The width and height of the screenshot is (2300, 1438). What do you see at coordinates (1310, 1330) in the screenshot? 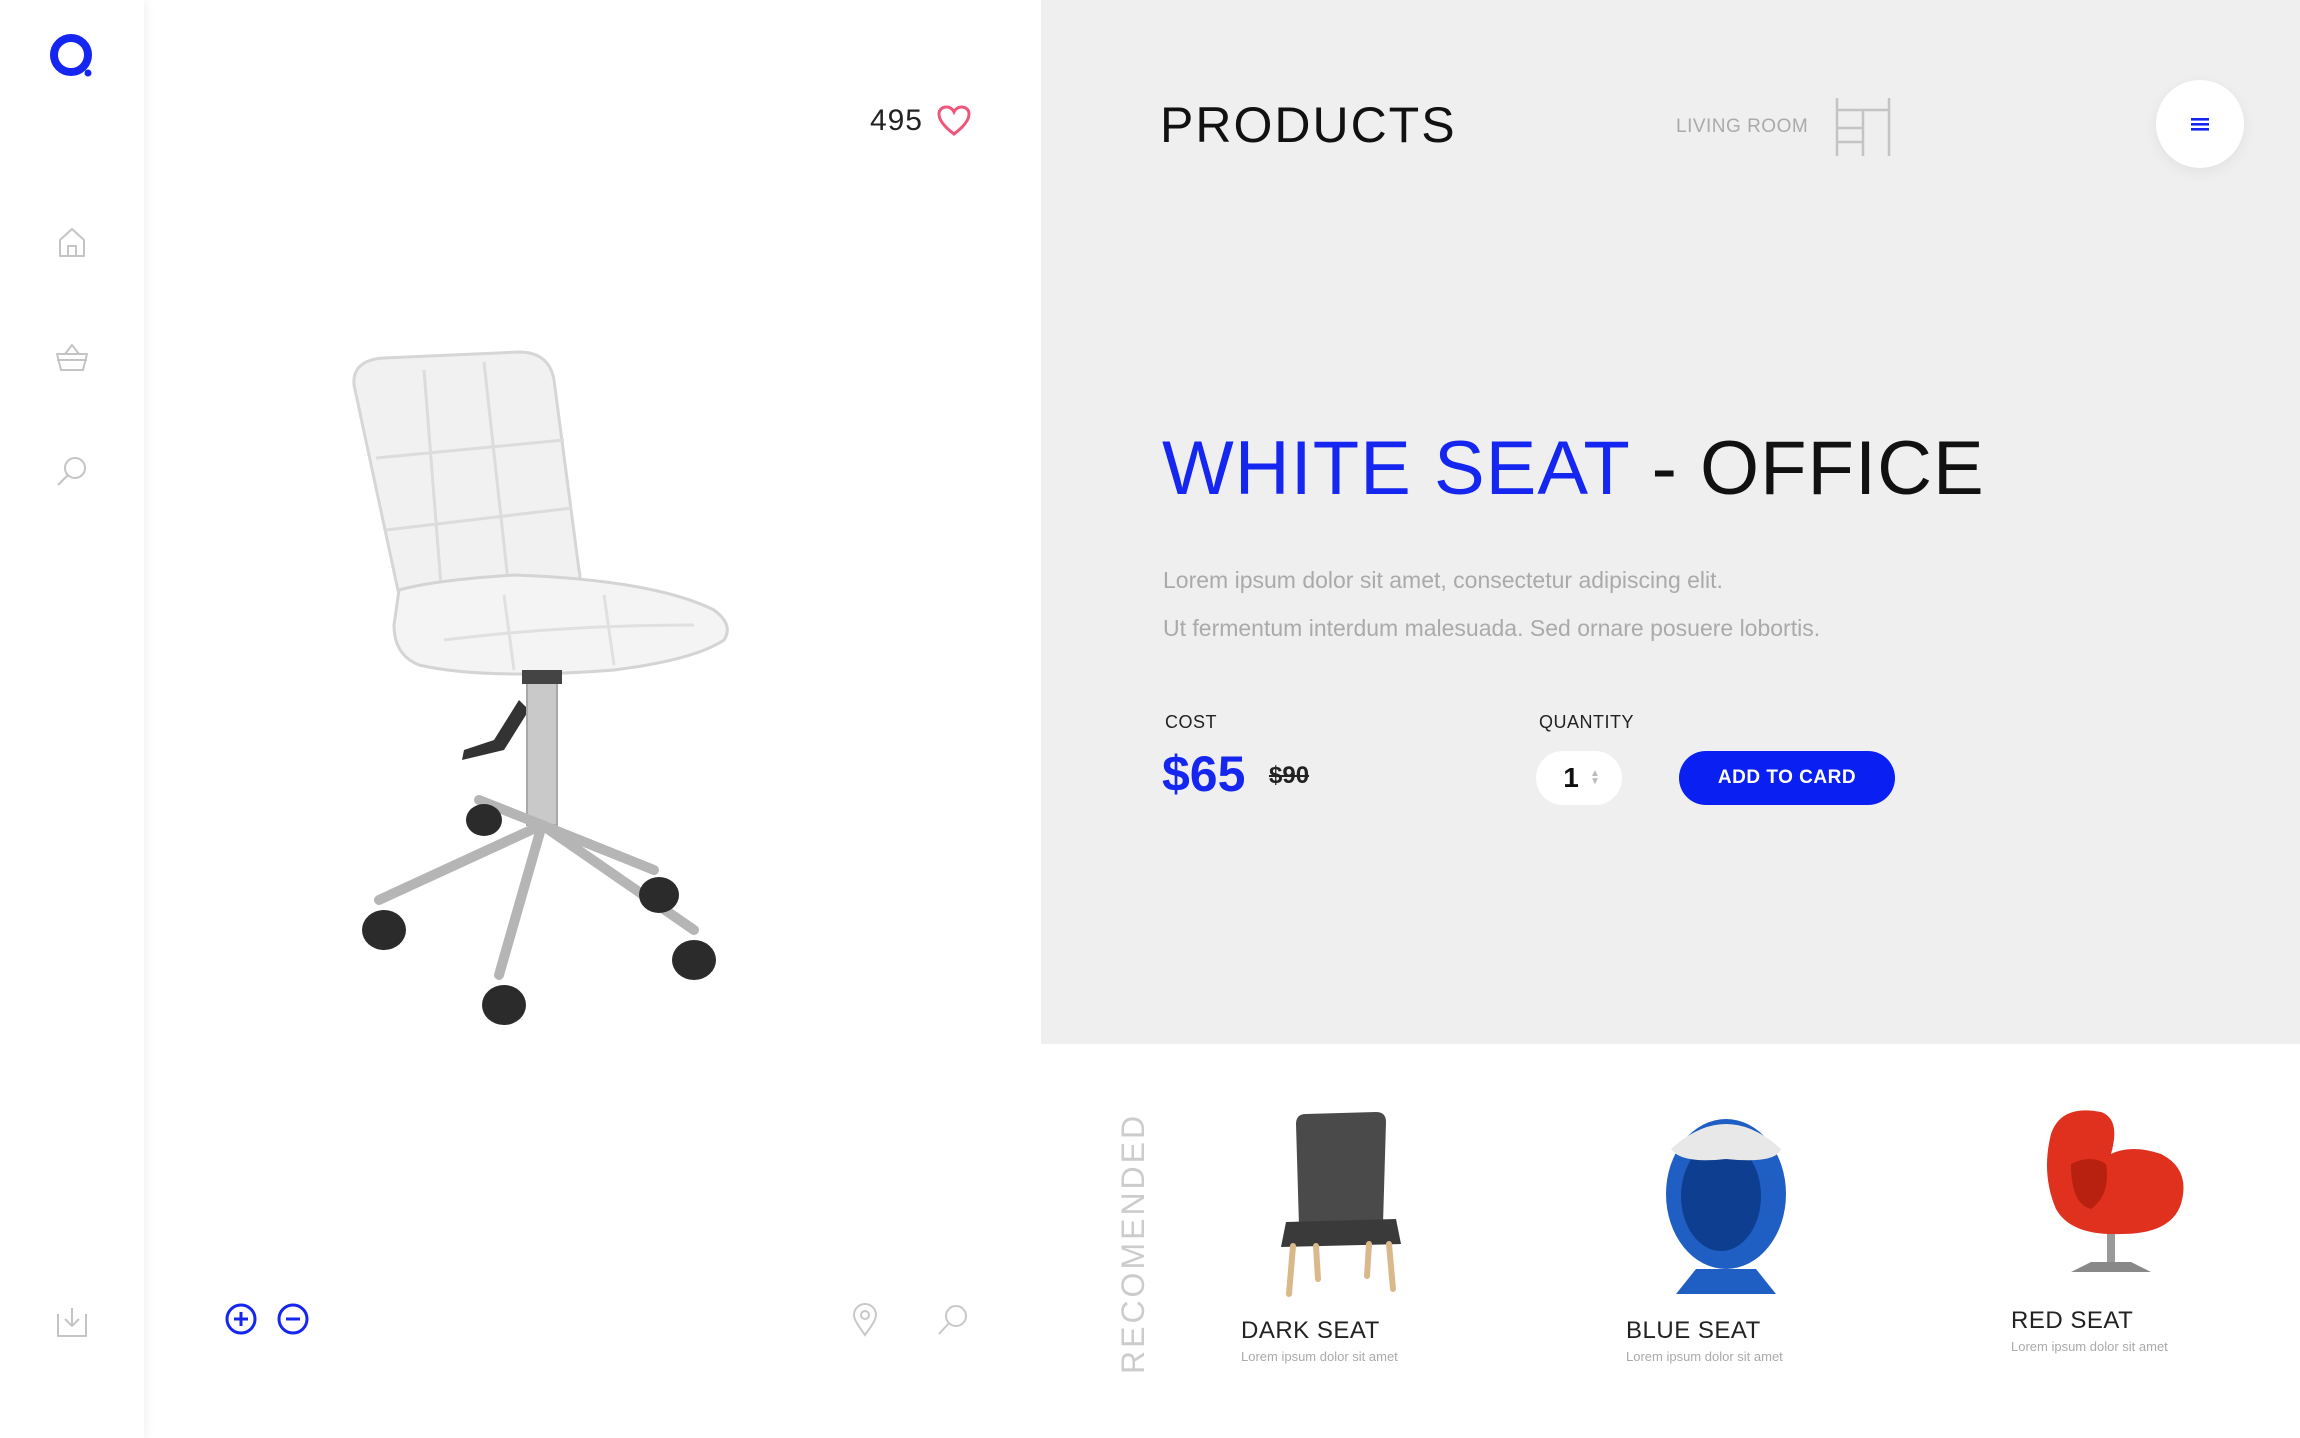
I see `recommended-item-name: DARK SEAT` at bounding box center [1310, 1330].